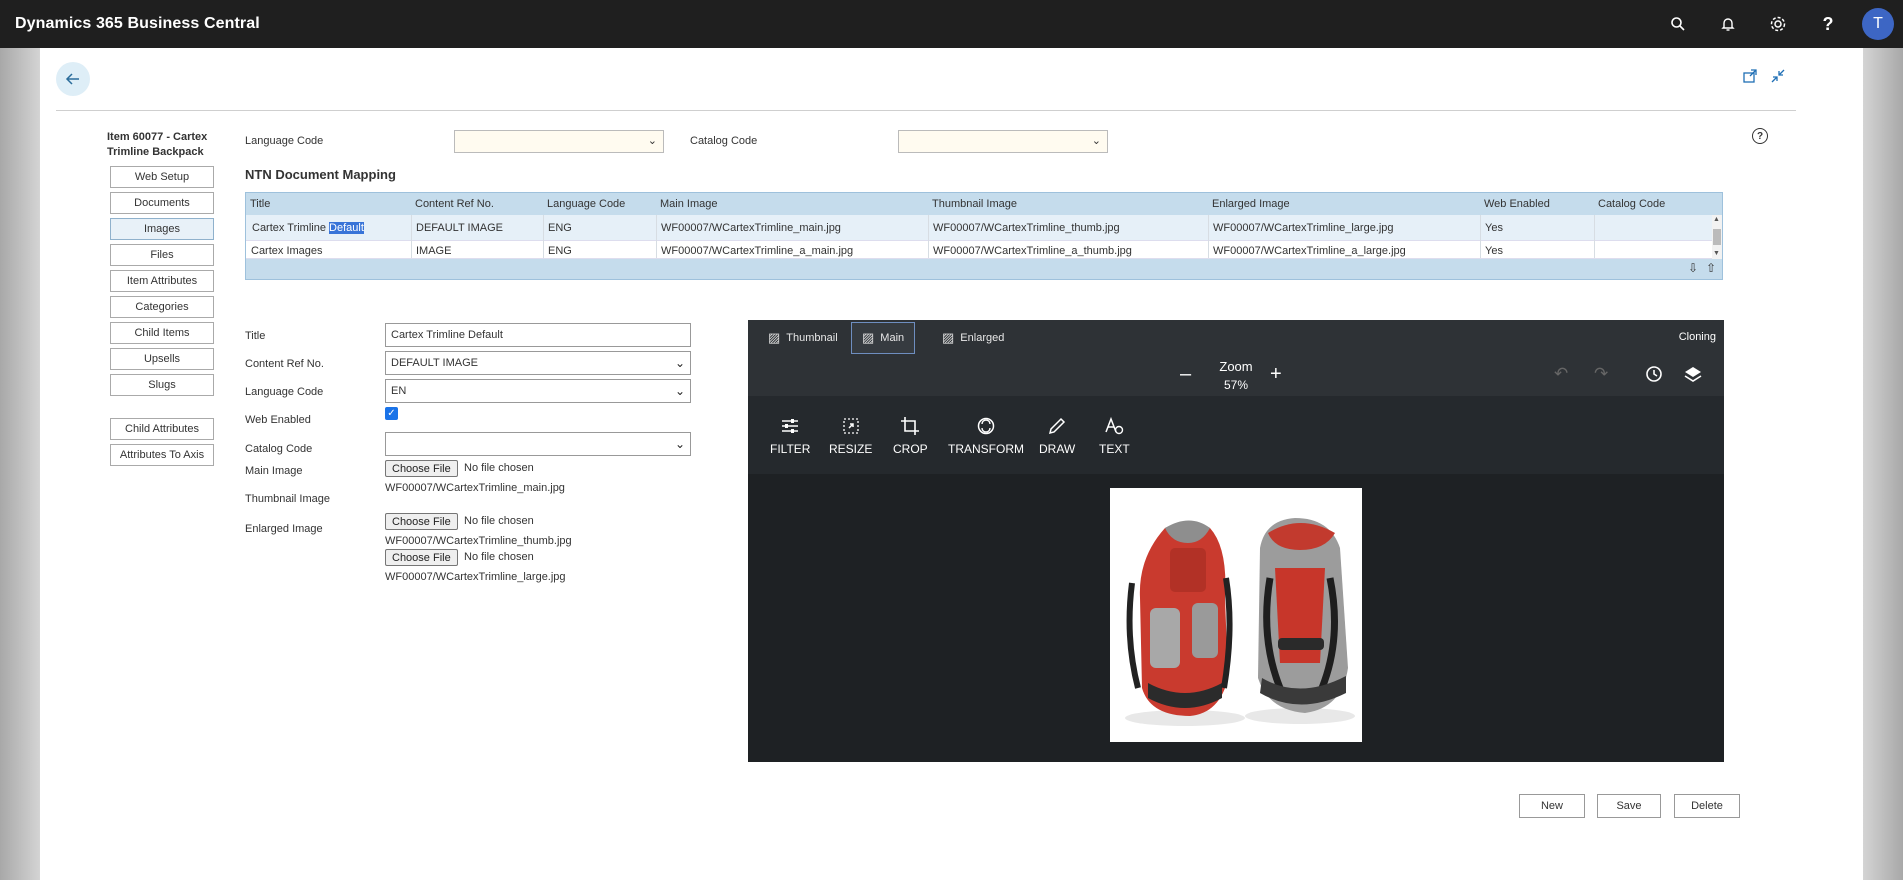 This screenshot has width=1903, height=880. Describe the element at coordinates (421, 468) in the screenshot. I see `main-image-choose-file-button: Choose File` at that location.